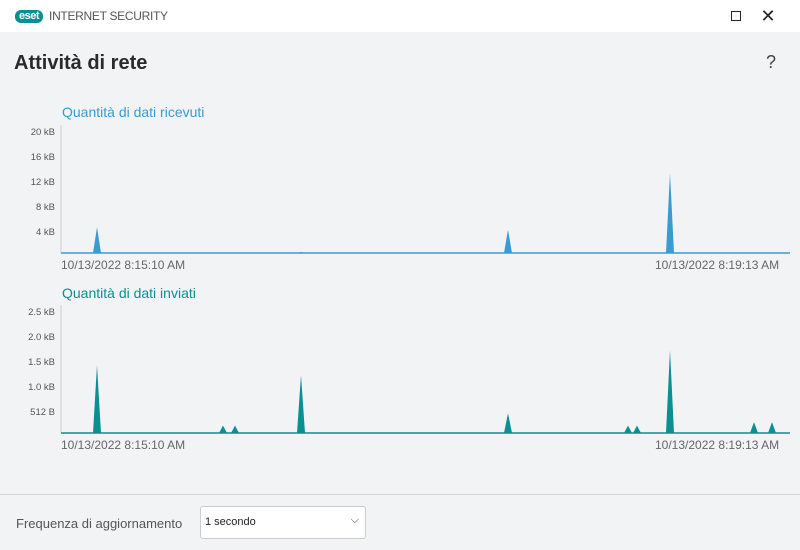  What do you see at coordinates (230, 522) in the screenshot?
I see `refresh-rate-value: 1 secondo` at bounding box center [230, 522].